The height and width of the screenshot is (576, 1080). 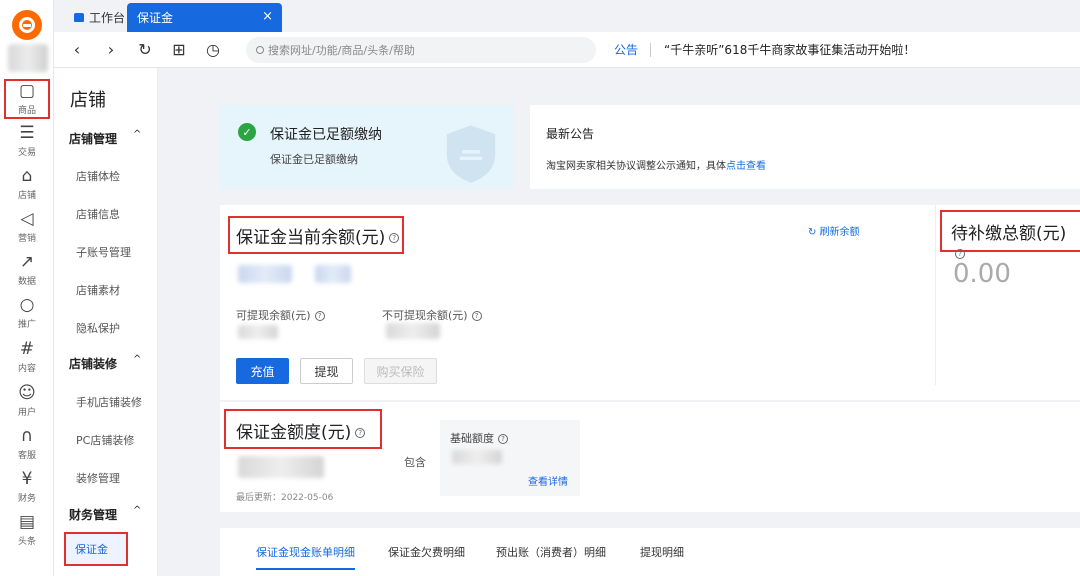 I want to click on non-withdrawable-value-blurred, so click(x=413, y=331).